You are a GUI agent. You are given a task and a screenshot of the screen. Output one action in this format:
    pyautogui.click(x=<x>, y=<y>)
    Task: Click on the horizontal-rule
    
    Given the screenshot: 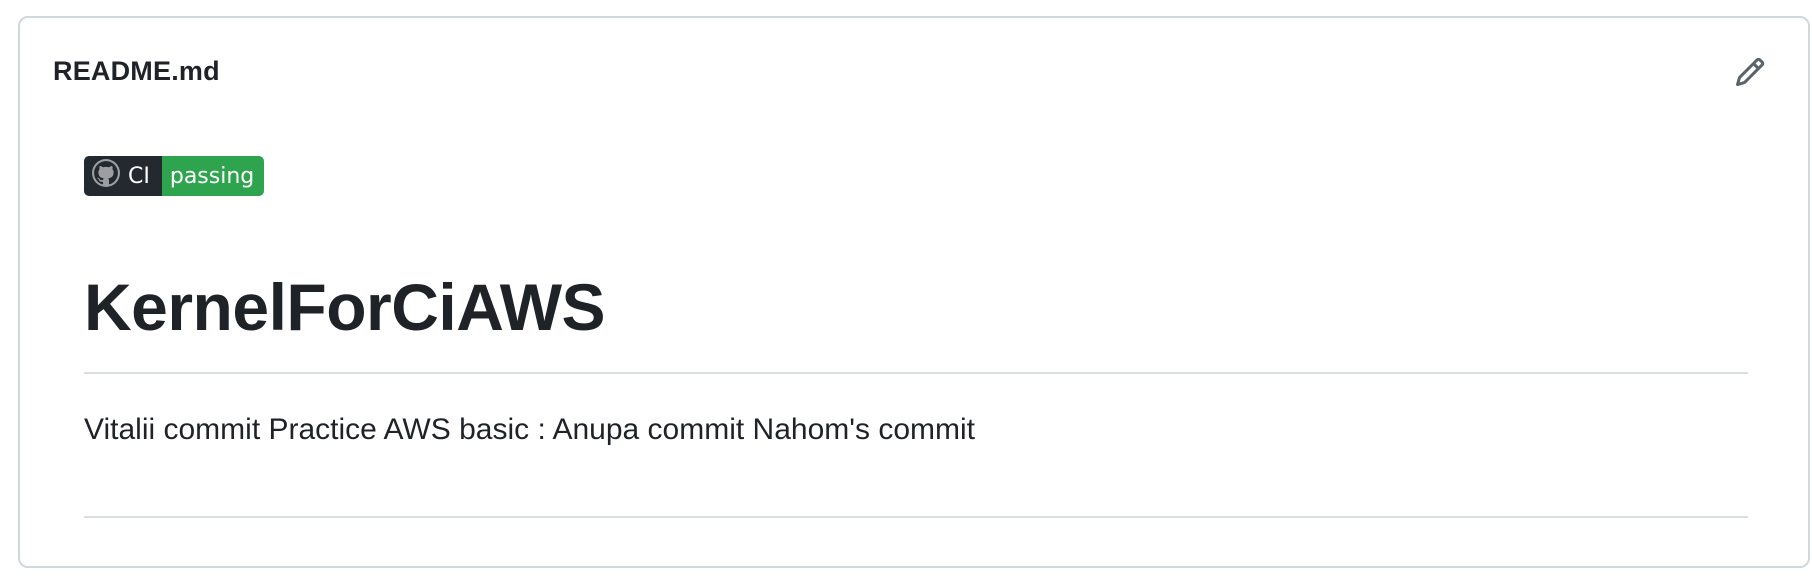 What is the action you would take?
    pyautogui.click(x=916, y=517)
    